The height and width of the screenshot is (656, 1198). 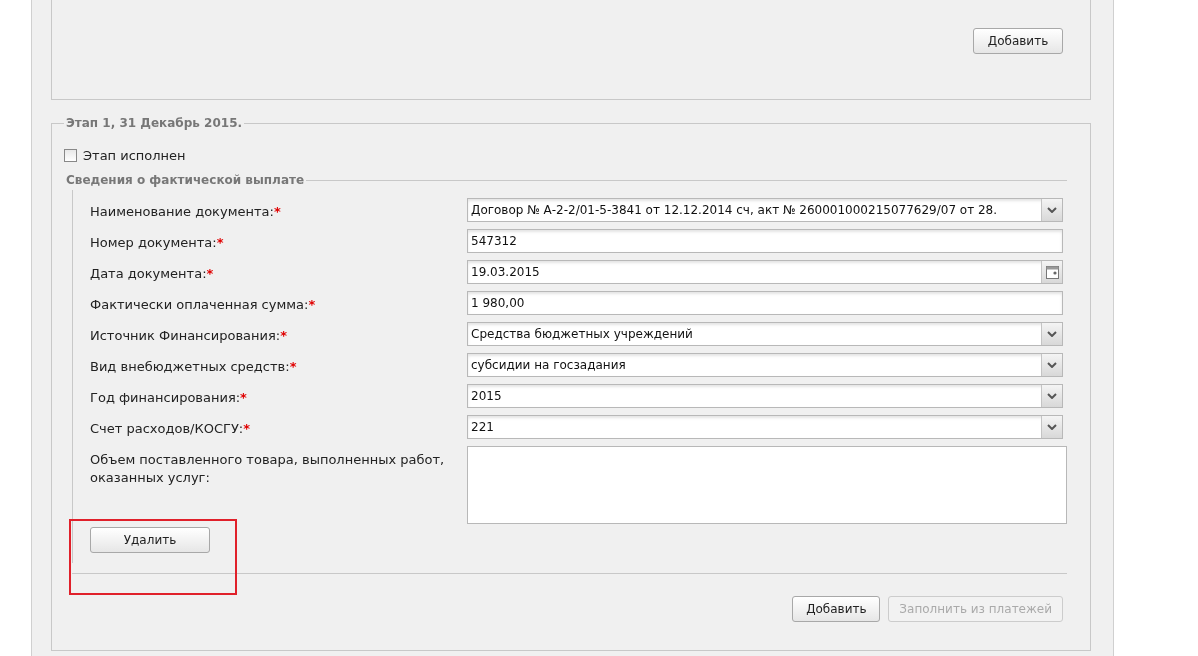 I want to click on field-label: Вид внебюджетных средств:*, so click(x=194, y=367).